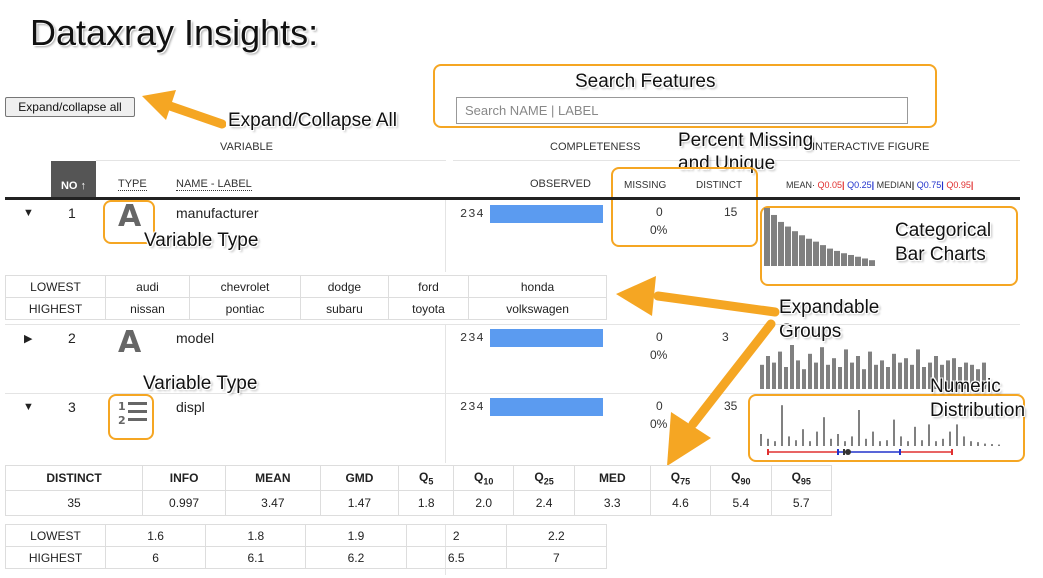 The image size is (1043, 578). What do you see at coordinates (488, 481) in the screenshot?
I see `stats-header-subscript: 10` at bounding box center [488, 481].